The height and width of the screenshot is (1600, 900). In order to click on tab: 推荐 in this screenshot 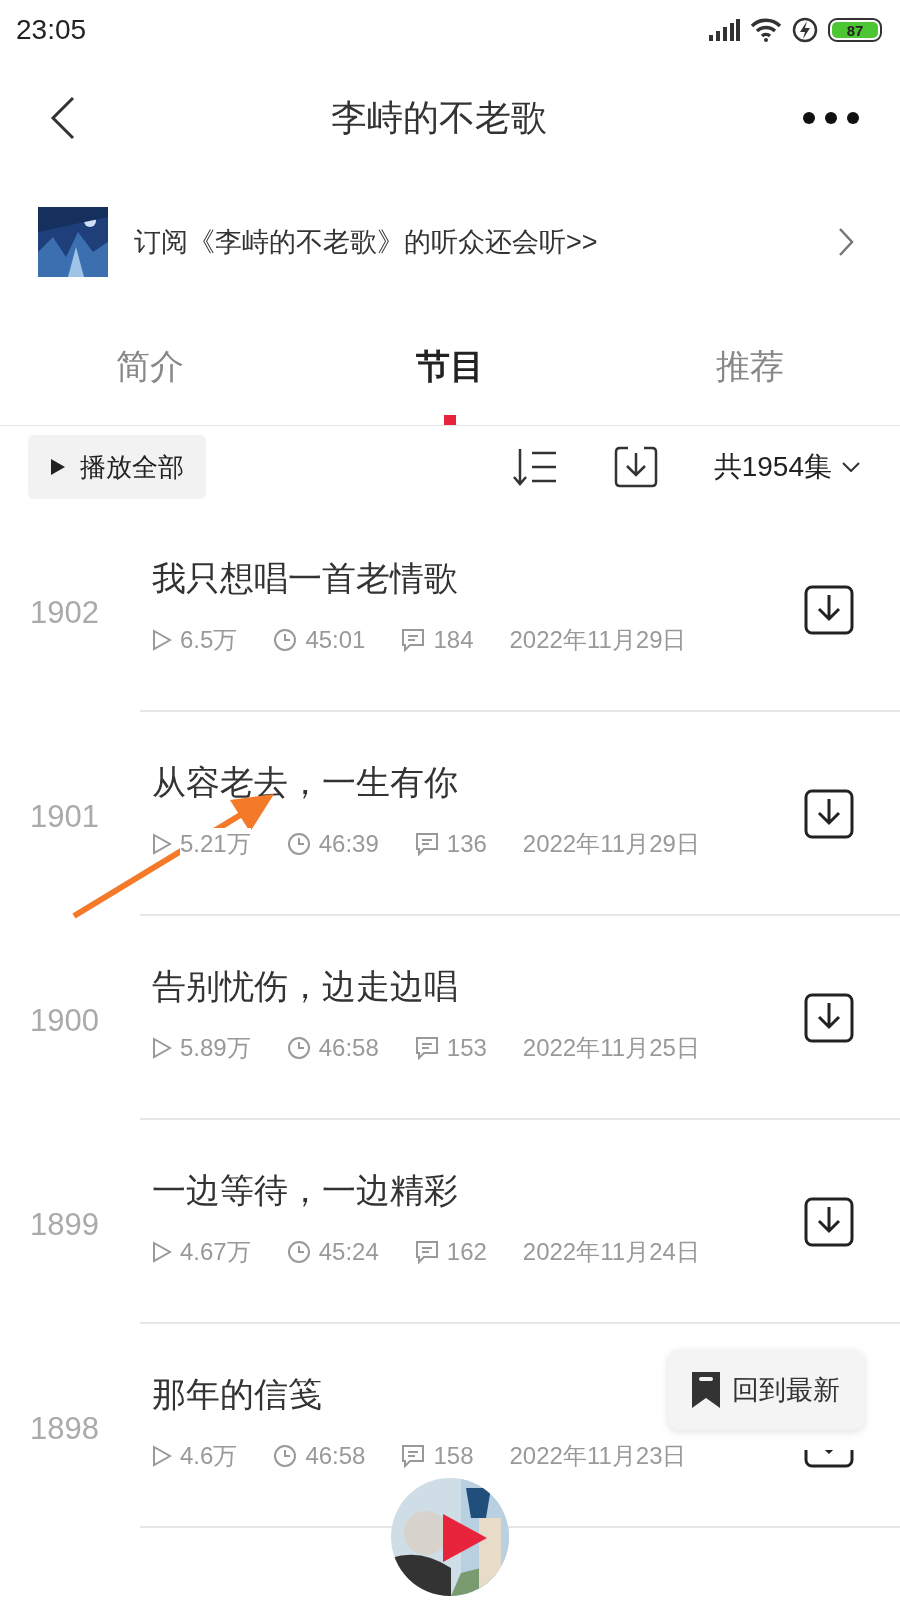, I will do `click(750, 366)`.